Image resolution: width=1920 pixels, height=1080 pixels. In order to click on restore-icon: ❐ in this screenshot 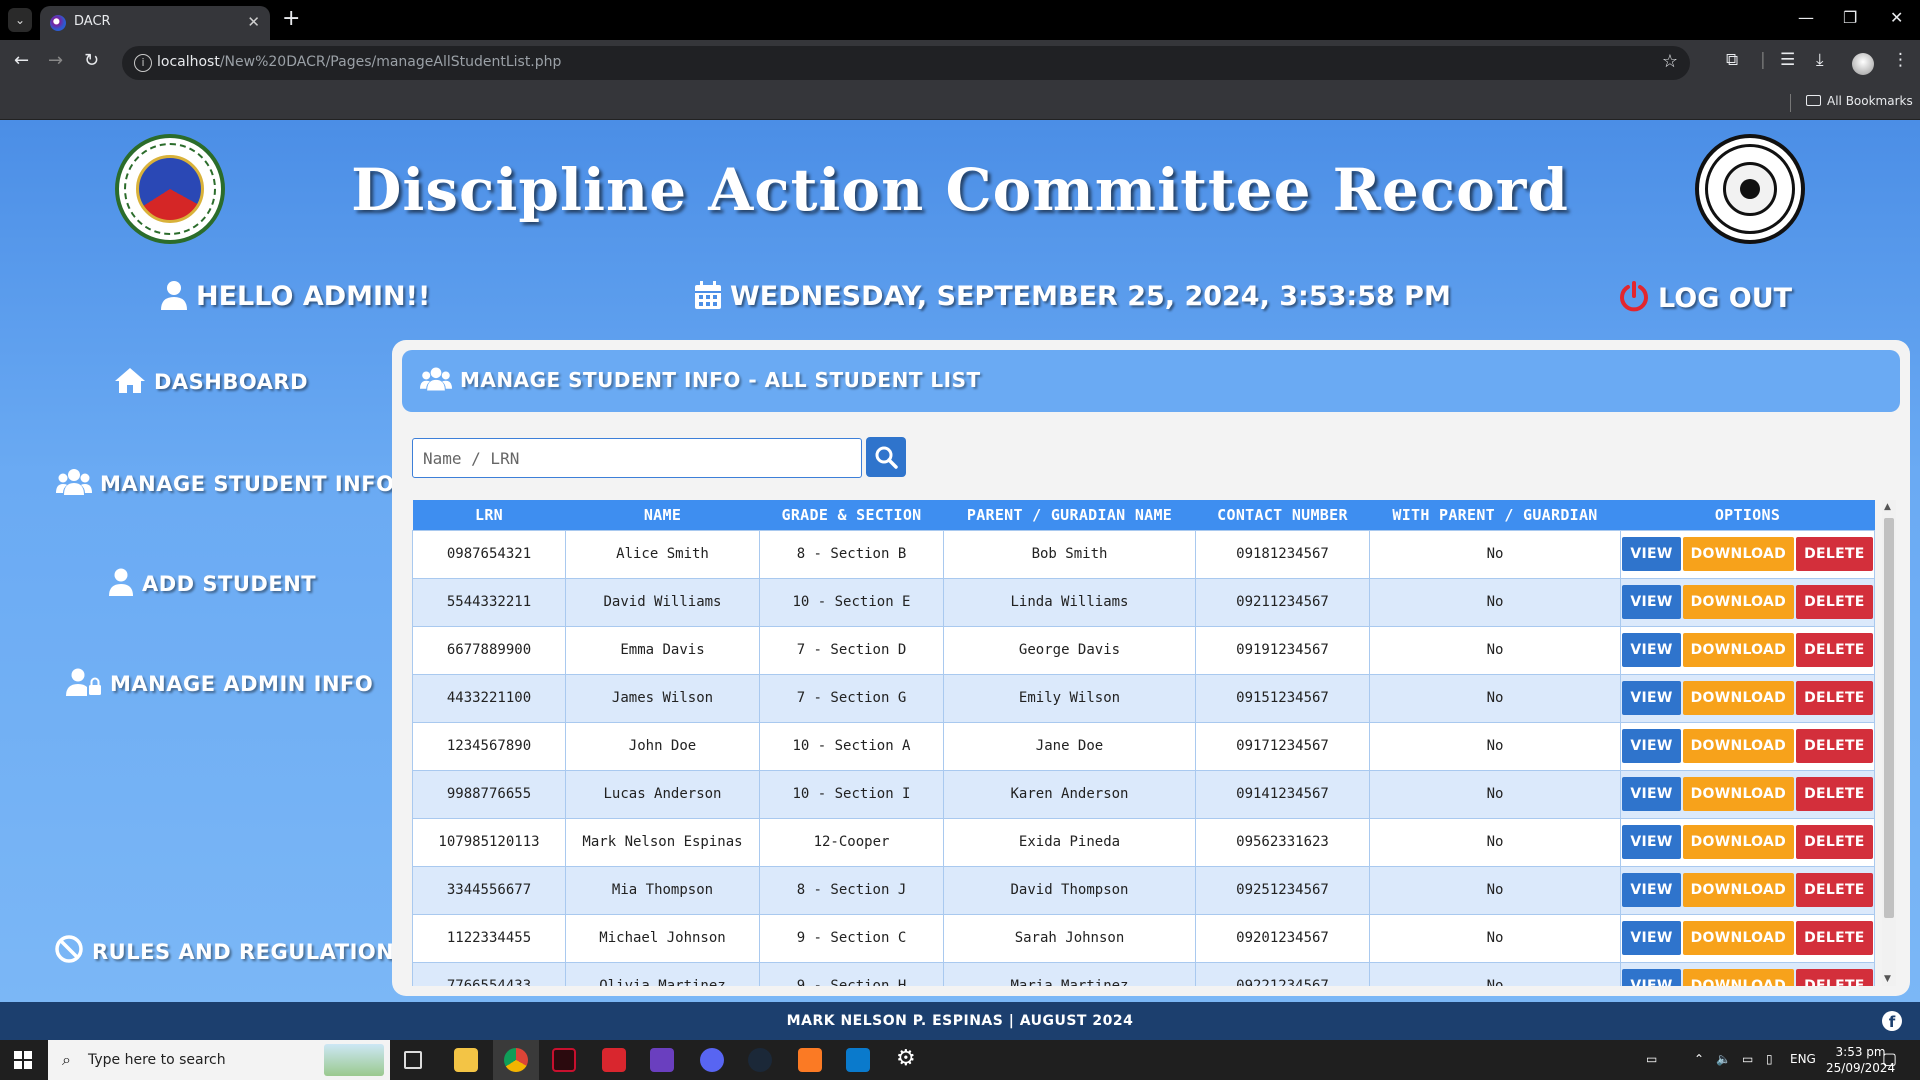, I will do `click(1850, 17)`.